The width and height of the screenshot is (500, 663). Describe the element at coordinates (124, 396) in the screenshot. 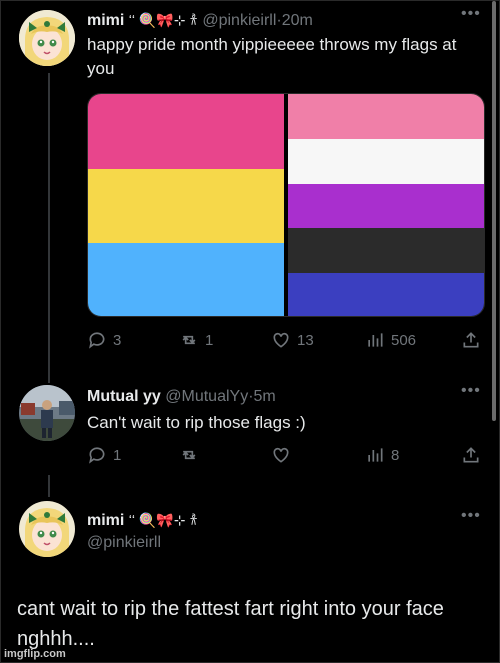

I see `display-name: Mutual yy` at that location.